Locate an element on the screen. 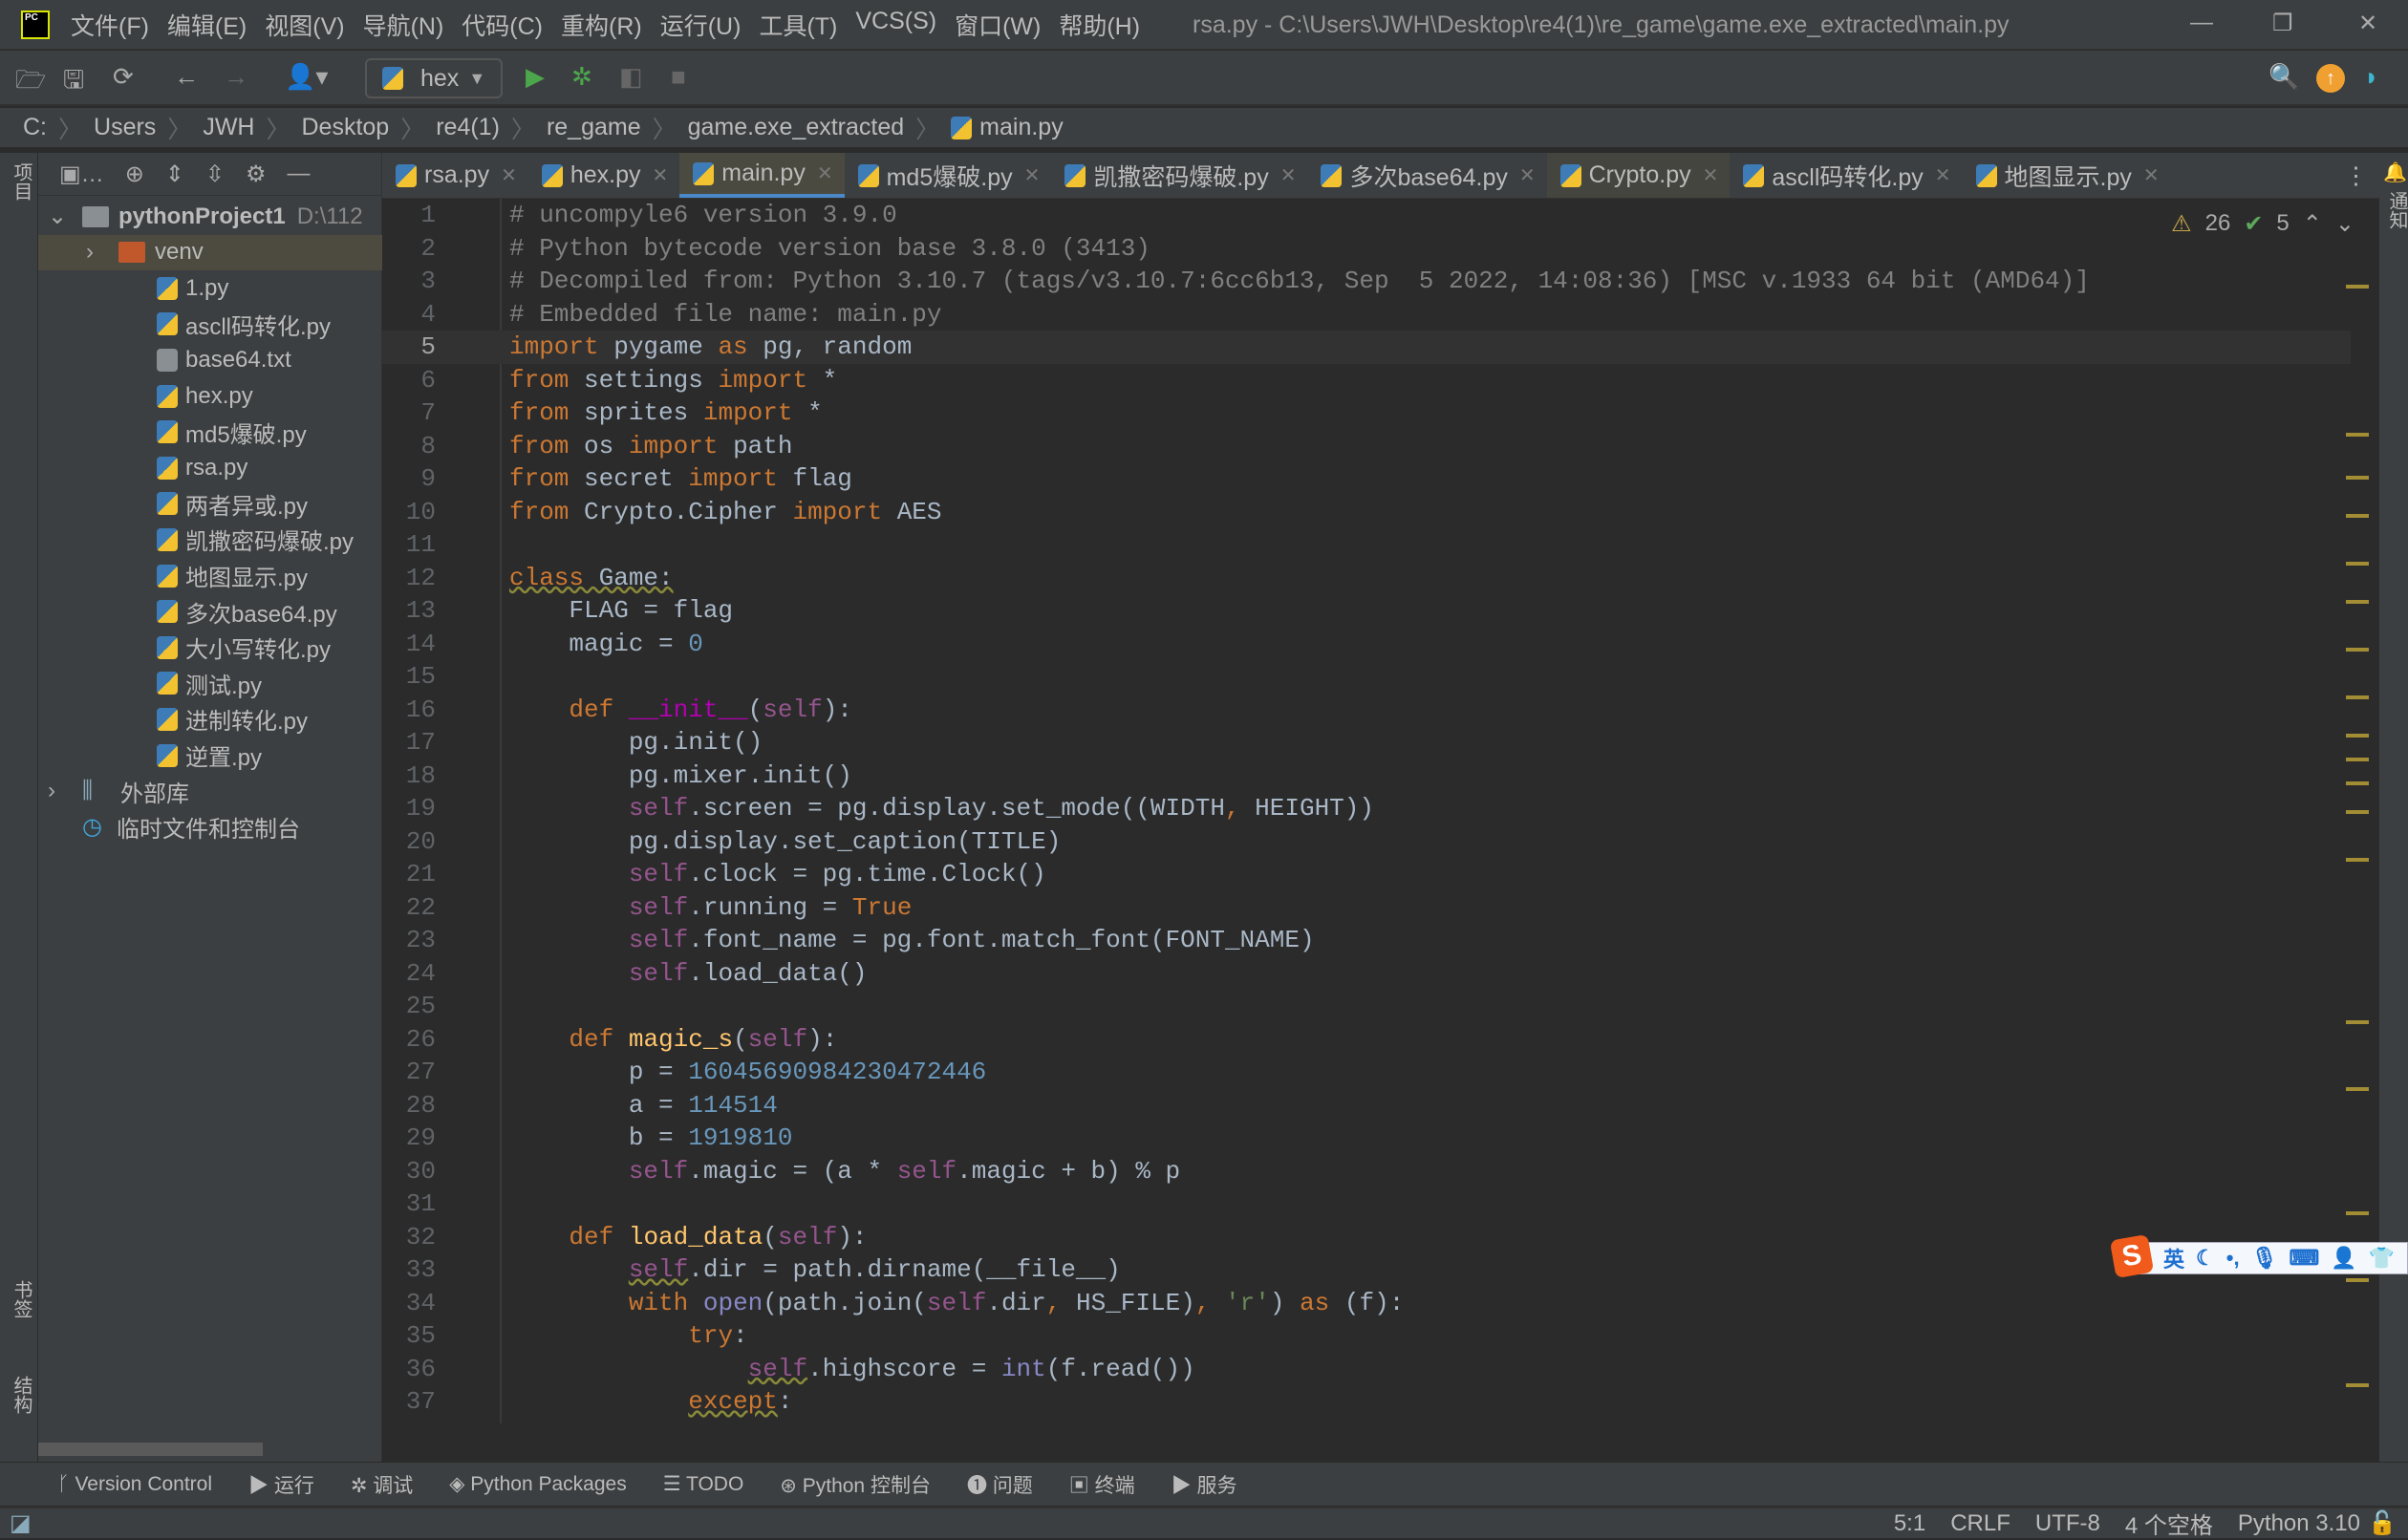 Image resolution: width=2408 pixels, height=1540 pixels. tree-root: ⌄ pythonProject1 D:\112 is located at coordinates (210, 216).